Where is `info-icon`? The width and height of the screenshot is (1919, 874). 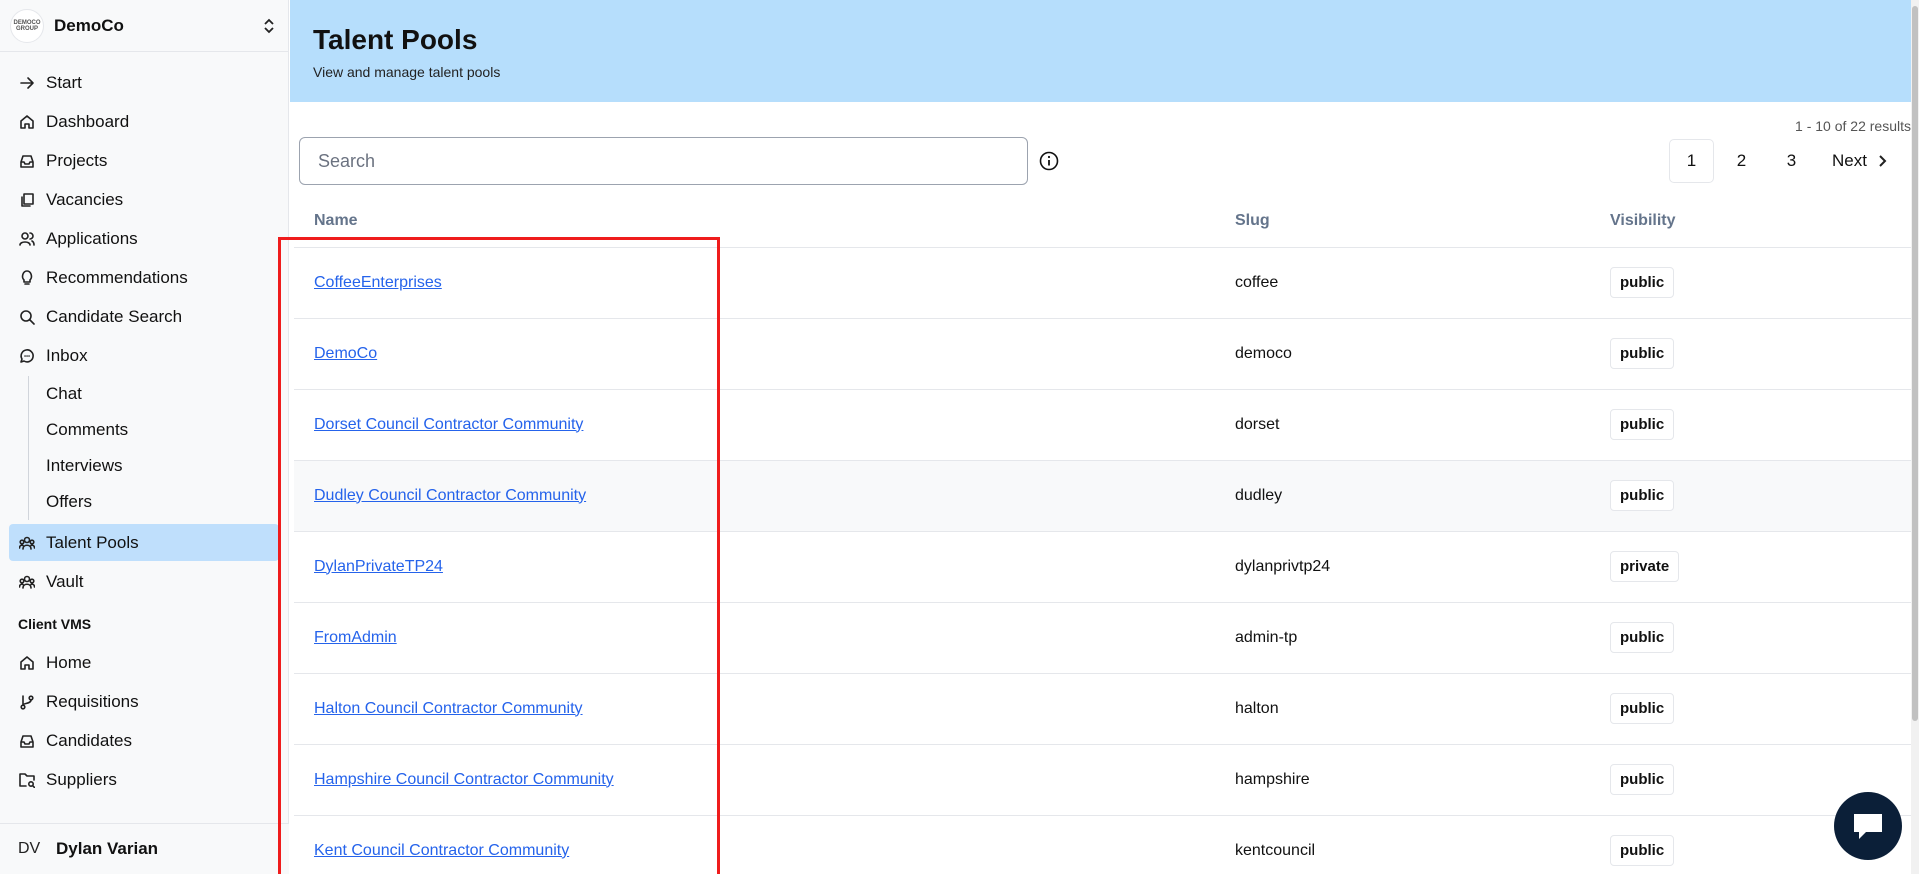 info-icon is located at coordinates (1049, 161).